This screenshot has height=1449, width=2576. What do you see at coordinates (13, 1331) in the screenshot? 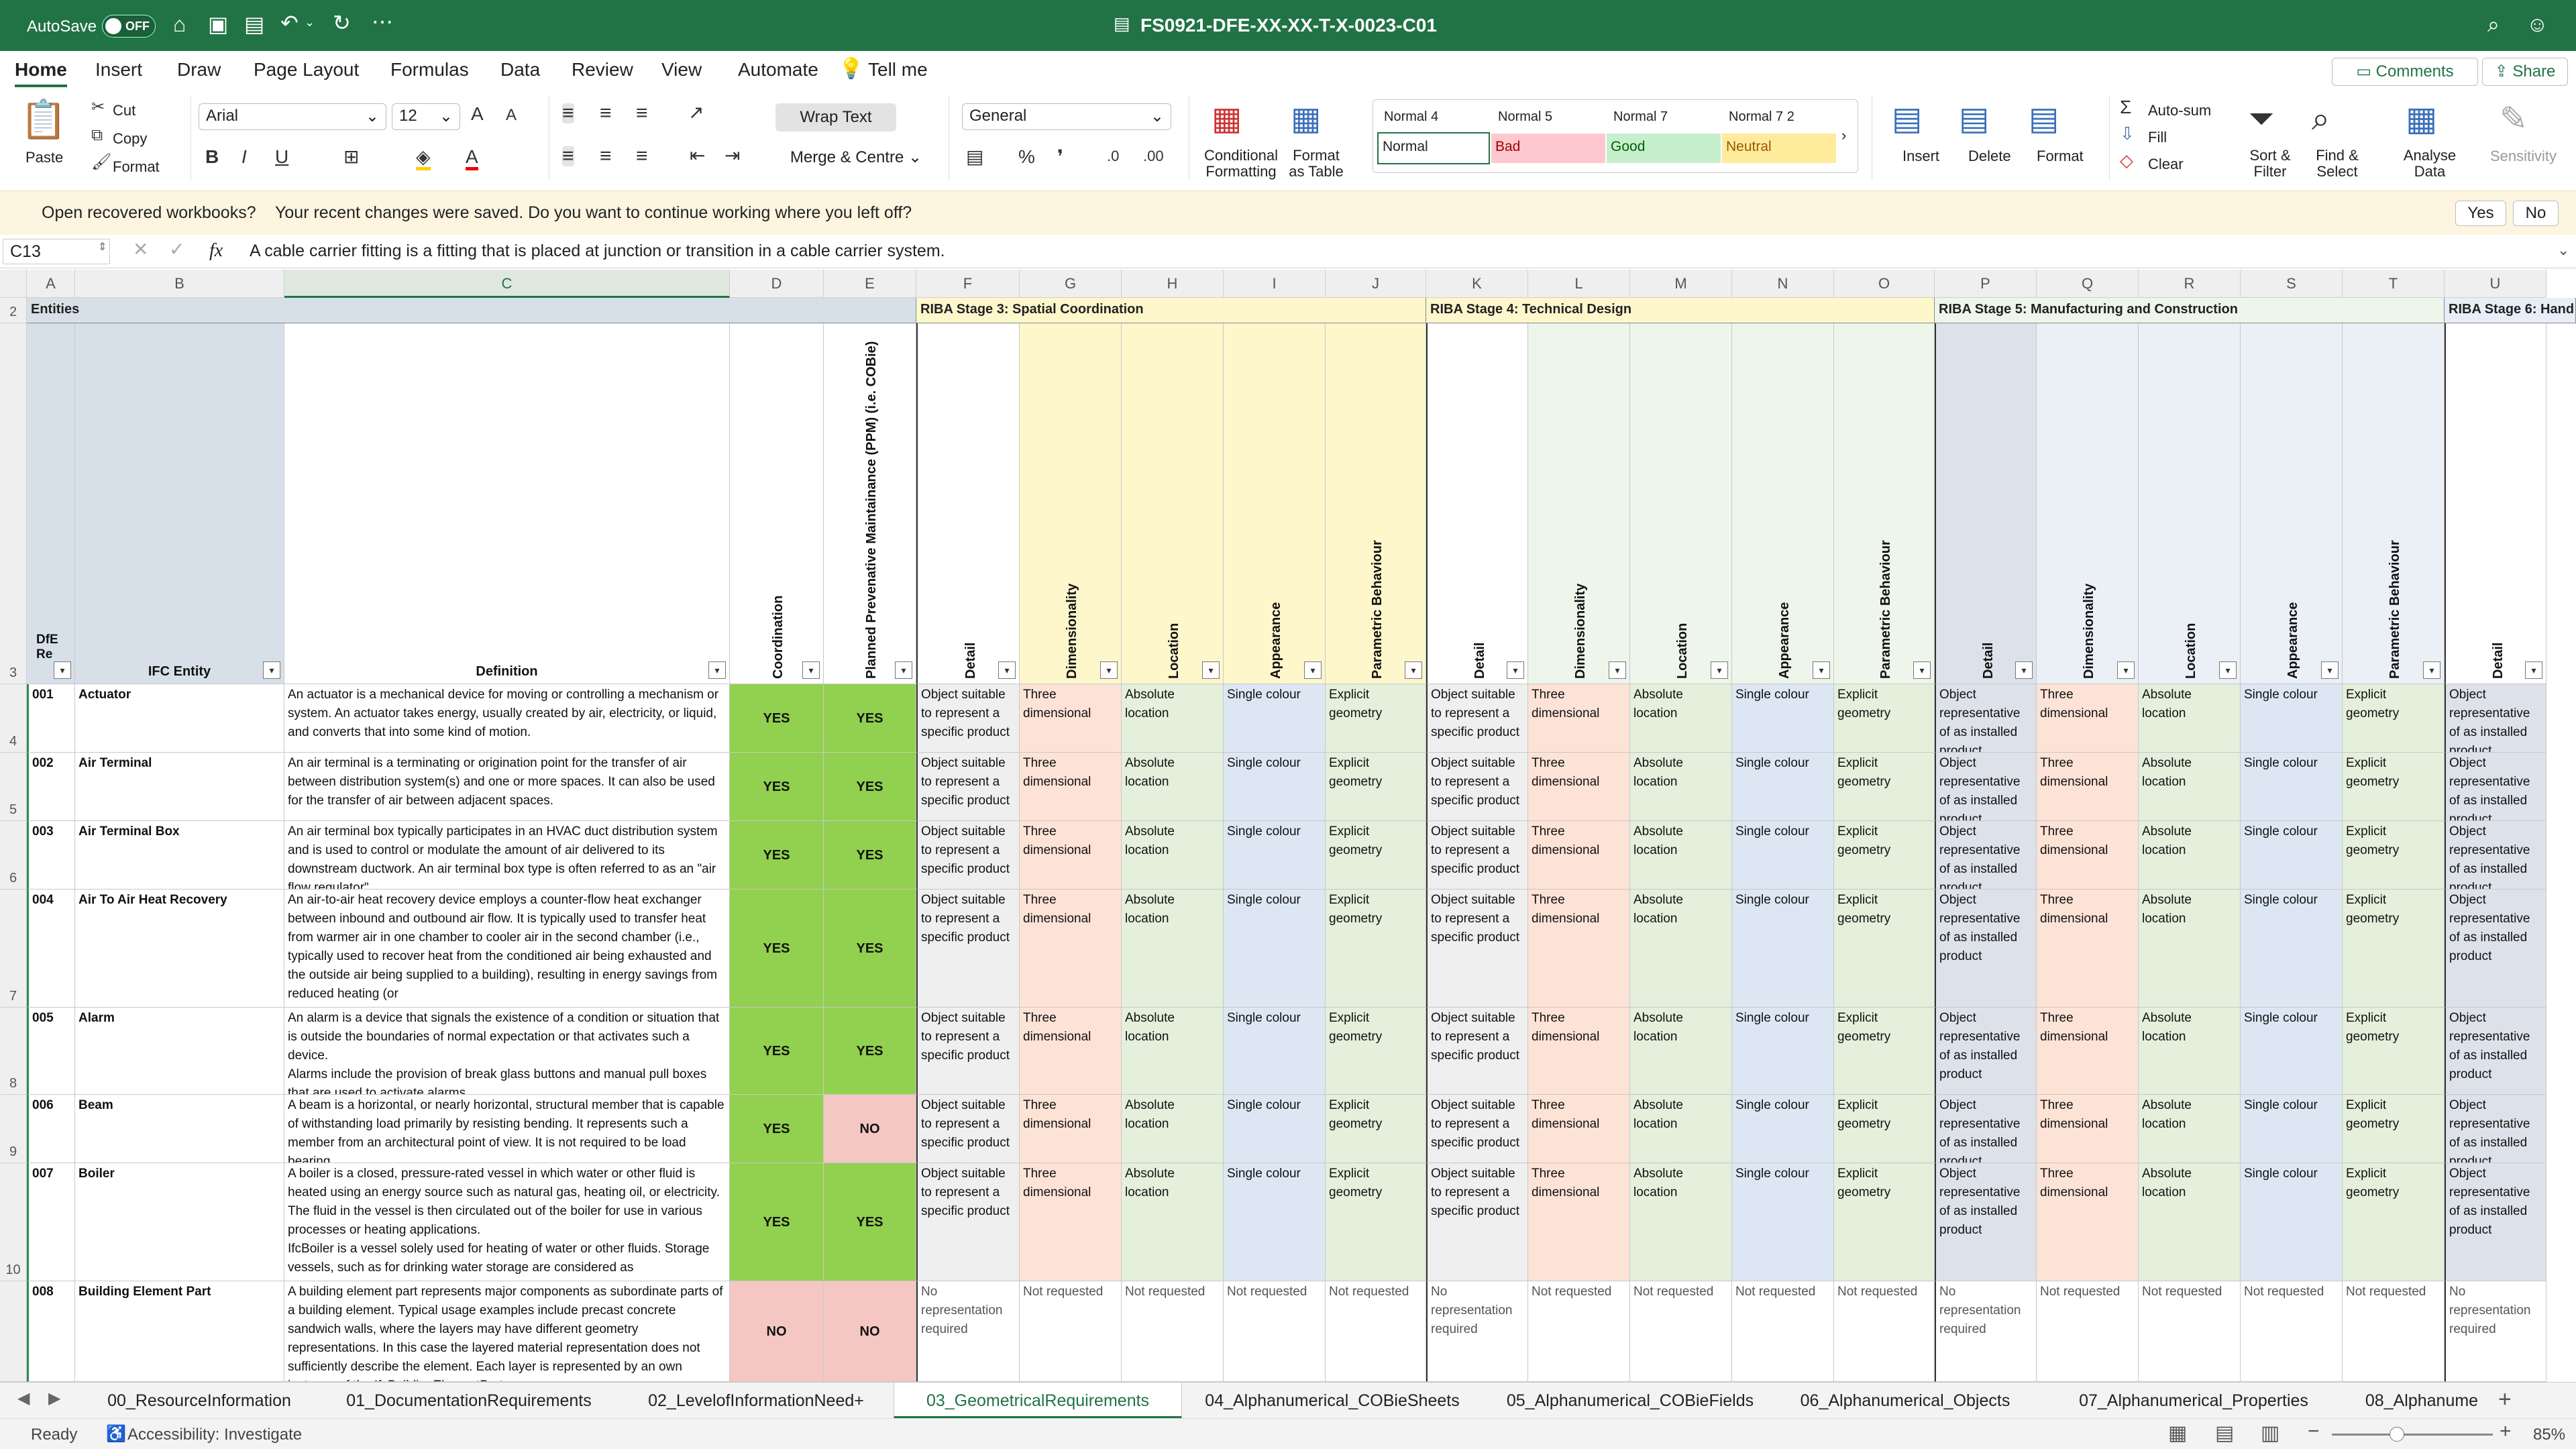
I see `row-header` at bounding box center [13, 1331].